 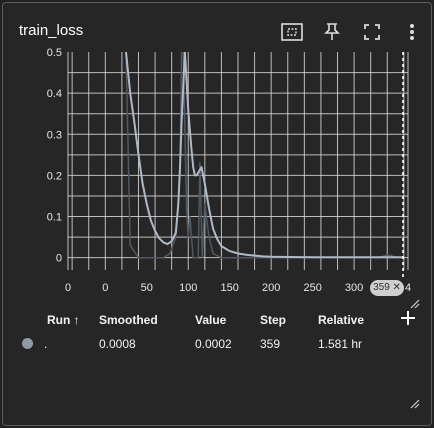 What do you see at coordinates (270, 344) in the screenshot?
I see `cell-step: 359` at bounding box center [270, 344].